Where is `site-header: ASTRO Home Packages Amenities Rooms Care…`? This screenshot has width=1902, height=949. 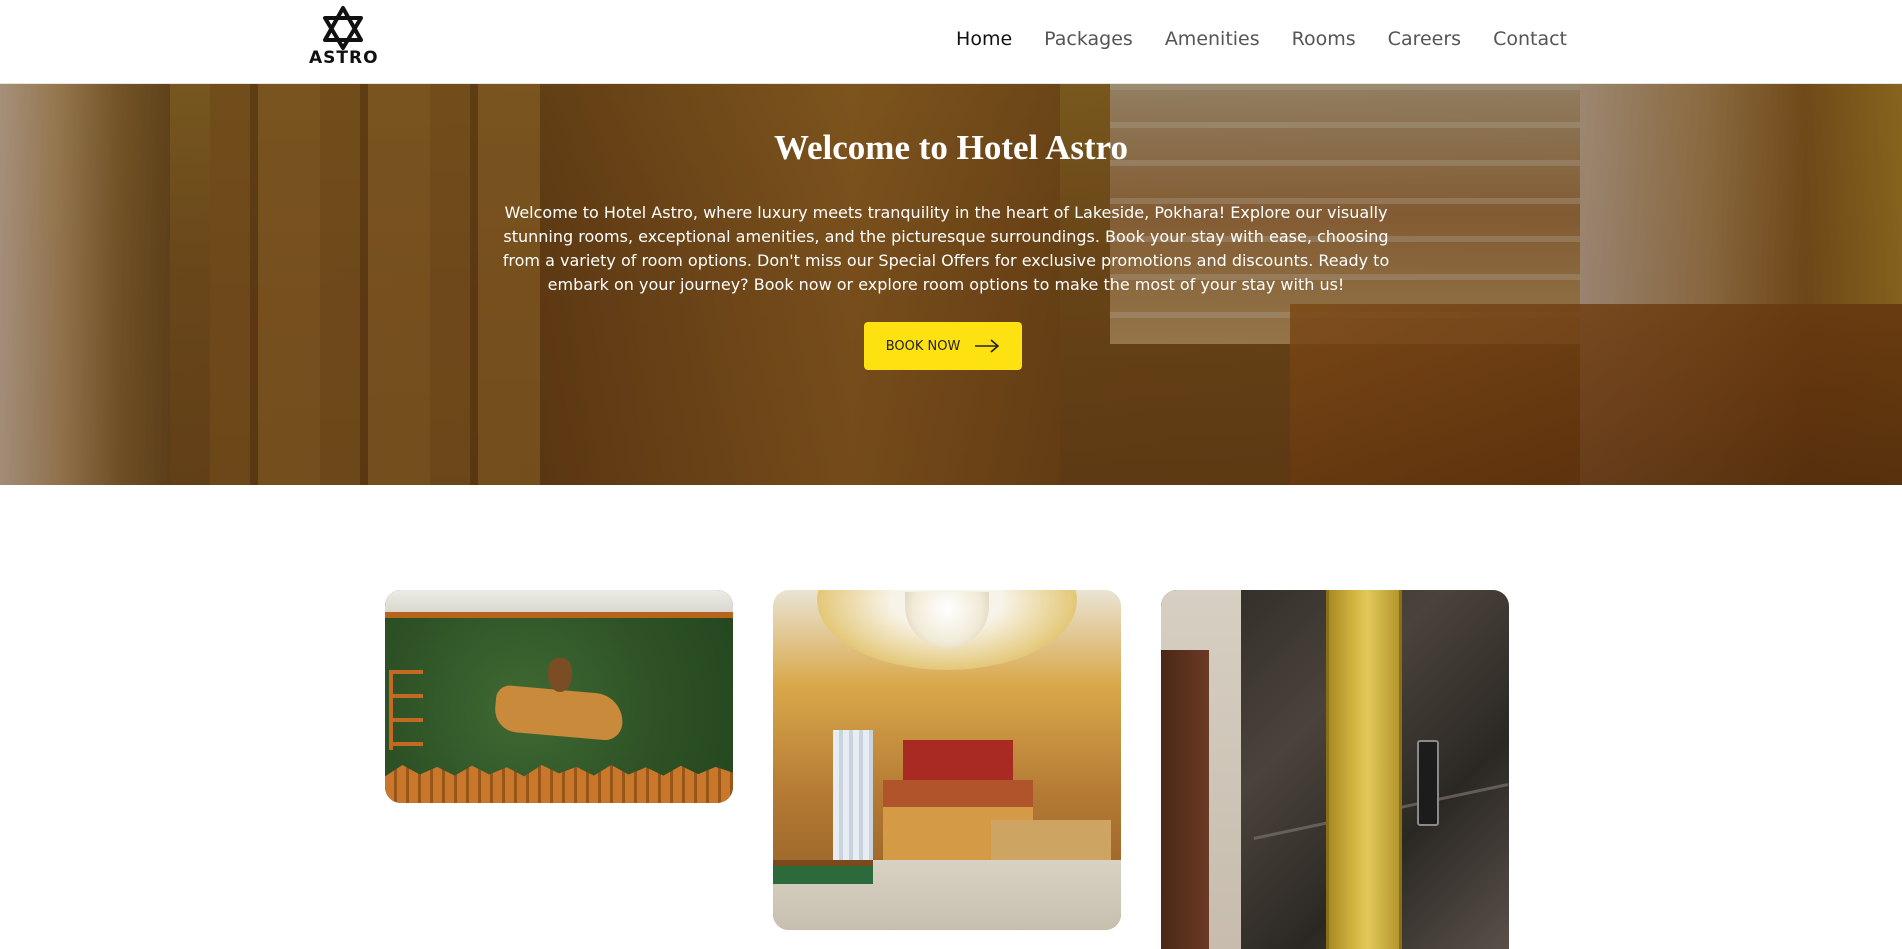
site-header: ASTRO Home Packages Amenities Rooms Care… is located at coordinates (951, 42).